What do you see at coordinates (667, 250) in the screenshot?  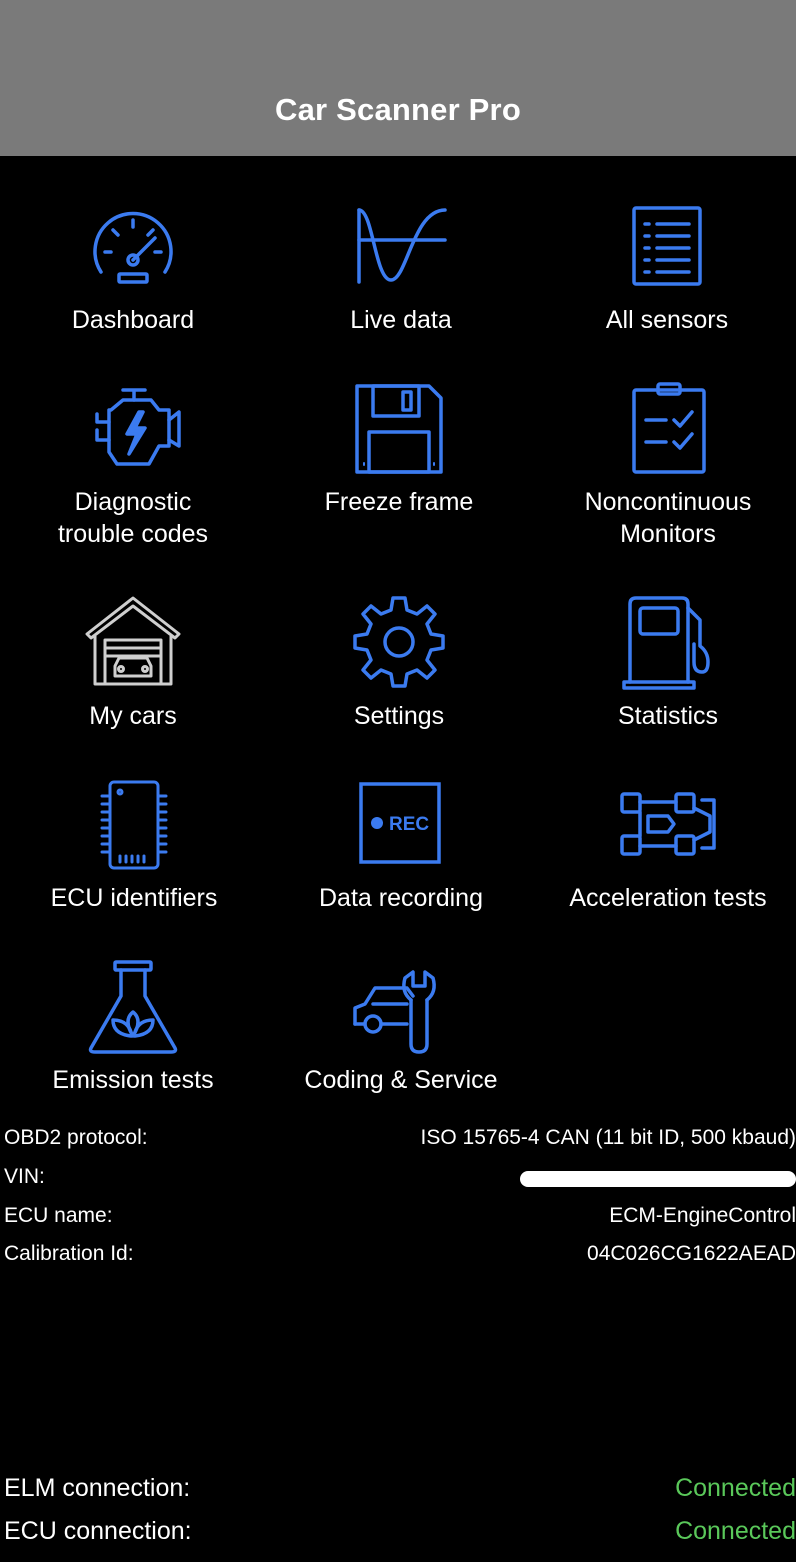 I see `list-icon` at bounding box center [667, 250].